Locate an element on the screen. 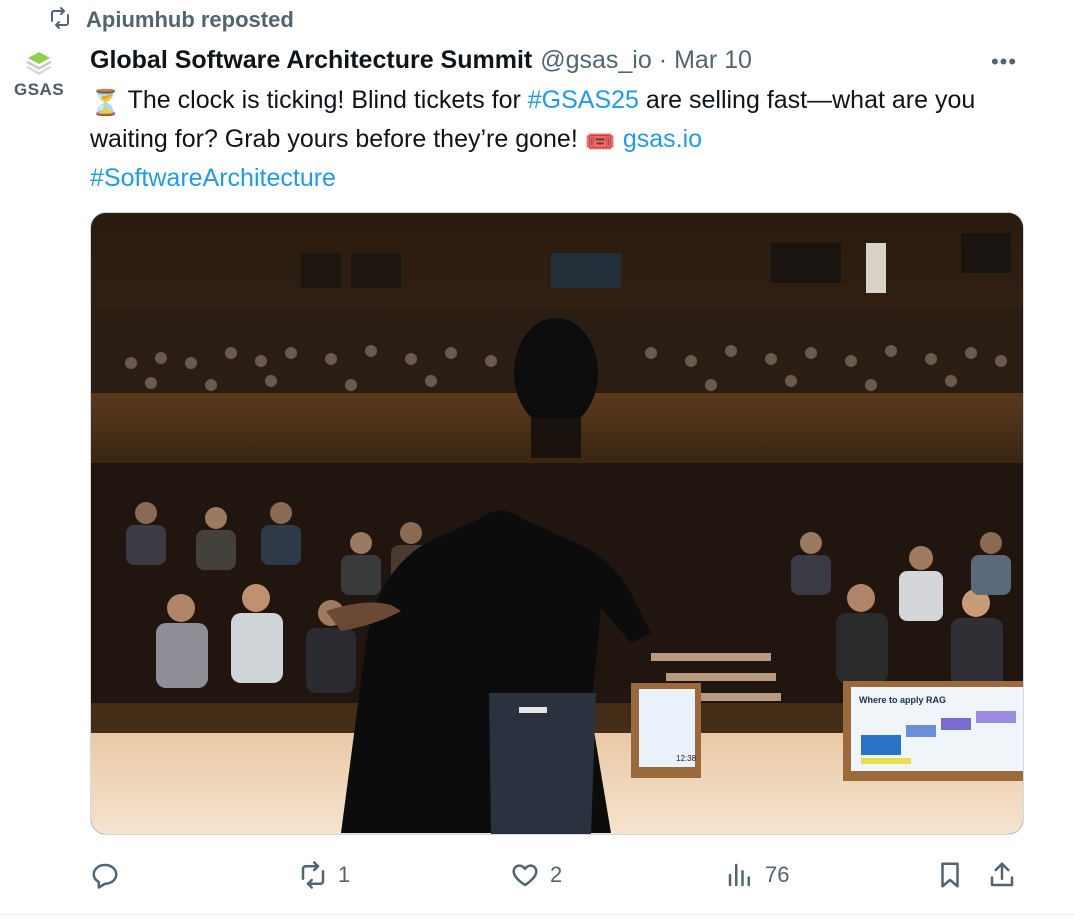 This screenshot has width=1074, height=922. tweet-text-part1: The clock is ticking! Blind tickets for is located at coordinates (324, 100).